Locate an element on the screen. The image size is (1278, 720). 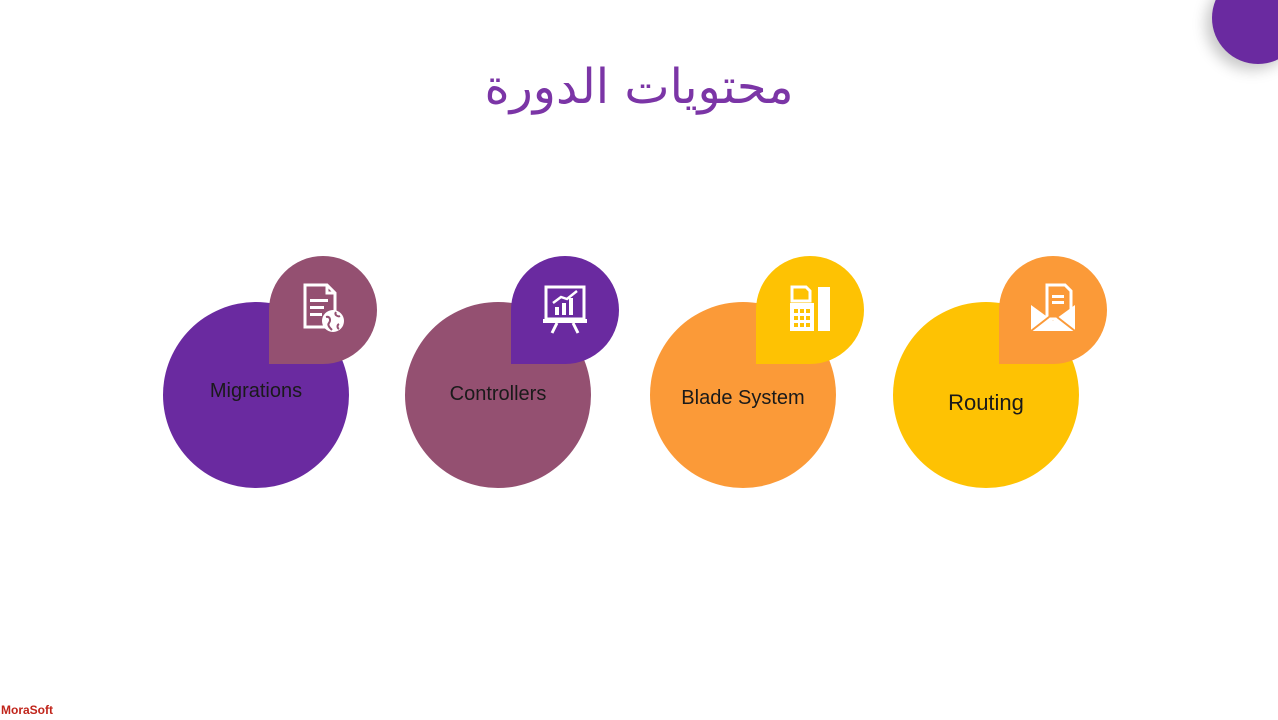
envelope-document-icon is located at coordinates (1053, 307).